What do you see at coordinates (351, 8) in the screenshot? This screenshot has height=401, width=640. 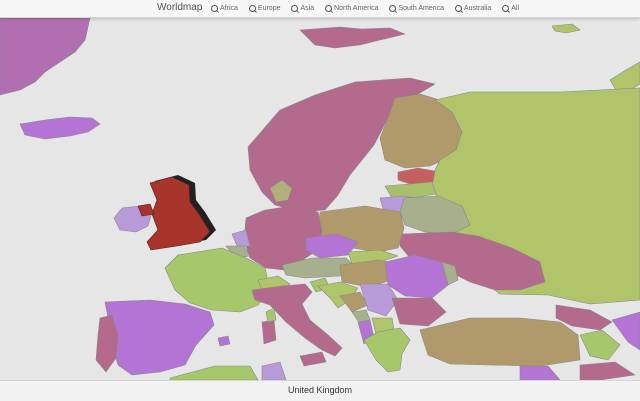 I see `nav-north-america: North America` at bounding box center [351, 8].